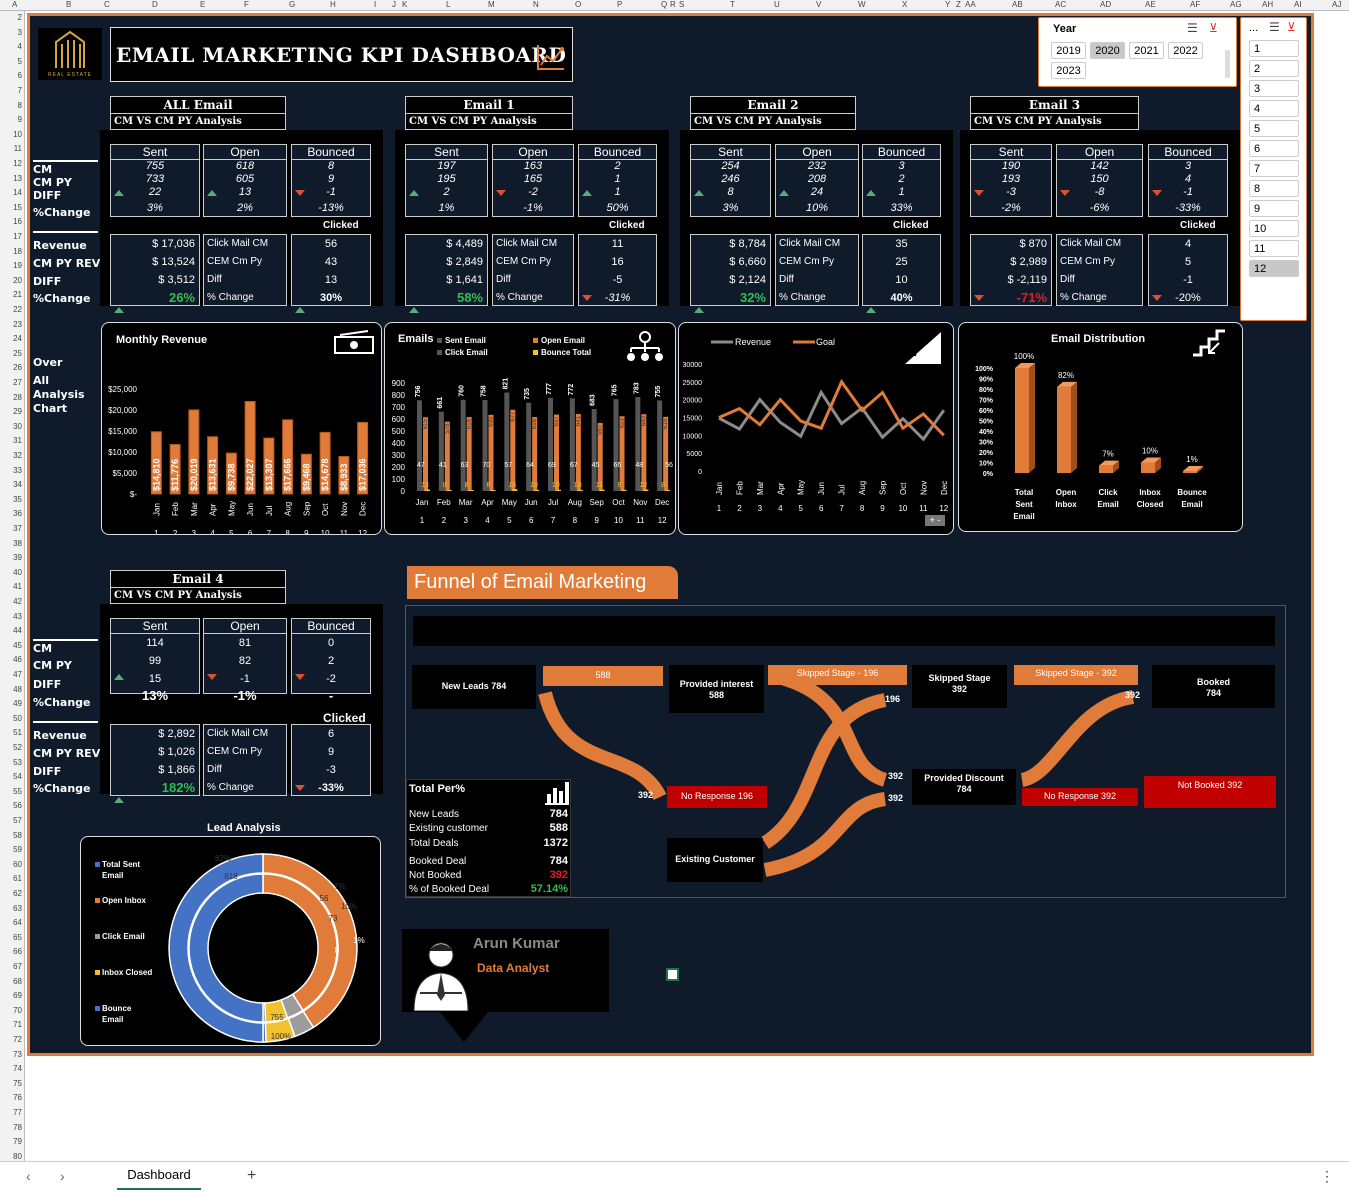  I want to click on row-label: 44, so click(11, 630).